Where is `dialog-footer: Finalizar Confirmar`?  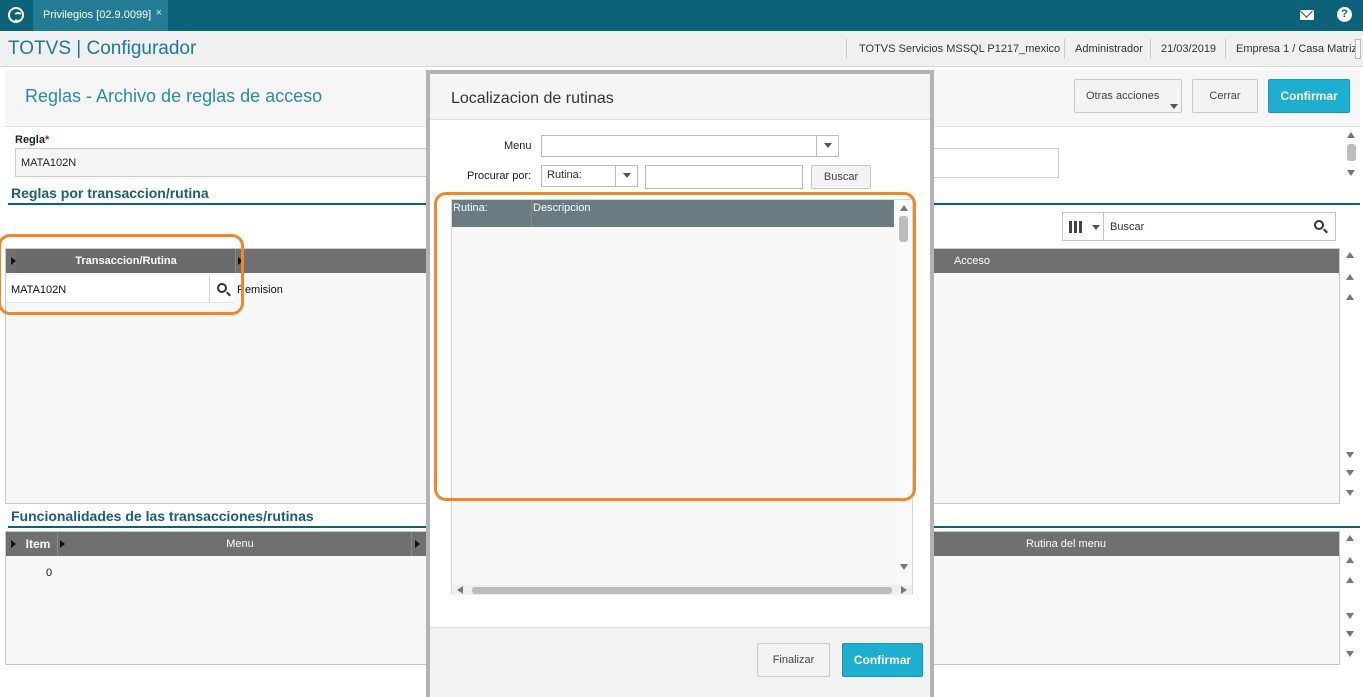
dialog-footer: Finalizar Confirmar is located at coordinates (680, 662).